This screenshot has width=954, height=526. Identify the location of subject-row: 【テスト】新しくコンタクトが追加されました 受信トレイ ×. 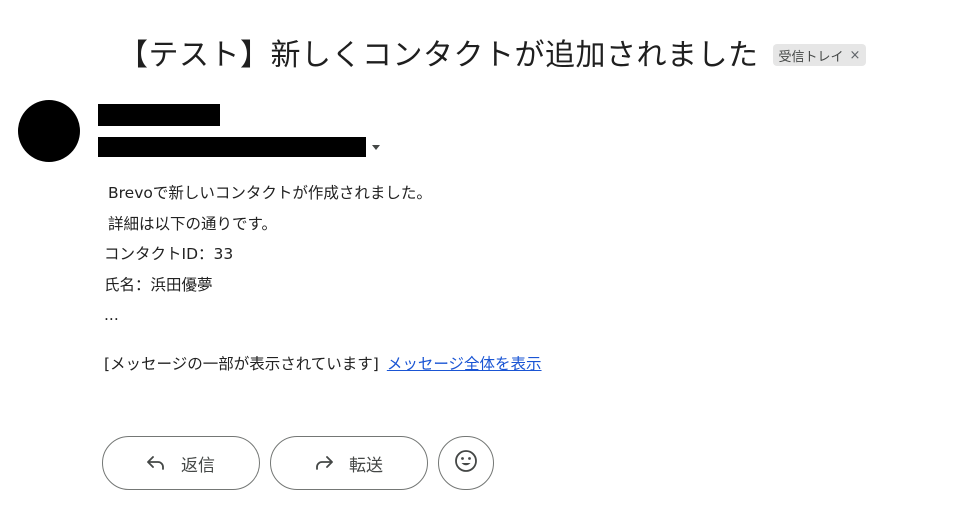
(492, 52).